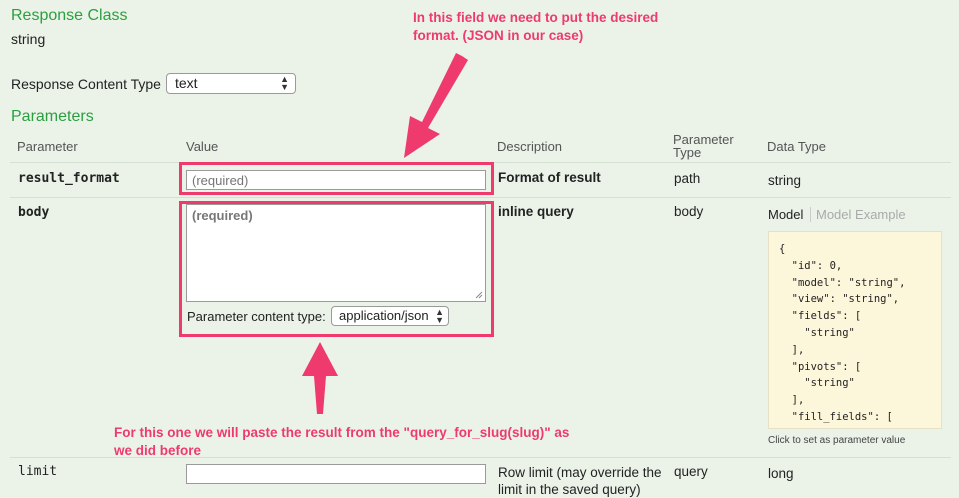  Describe the element at coordinates (436, 105) in the screenshot. I see `annotation-arrow-down-icon` at that location.